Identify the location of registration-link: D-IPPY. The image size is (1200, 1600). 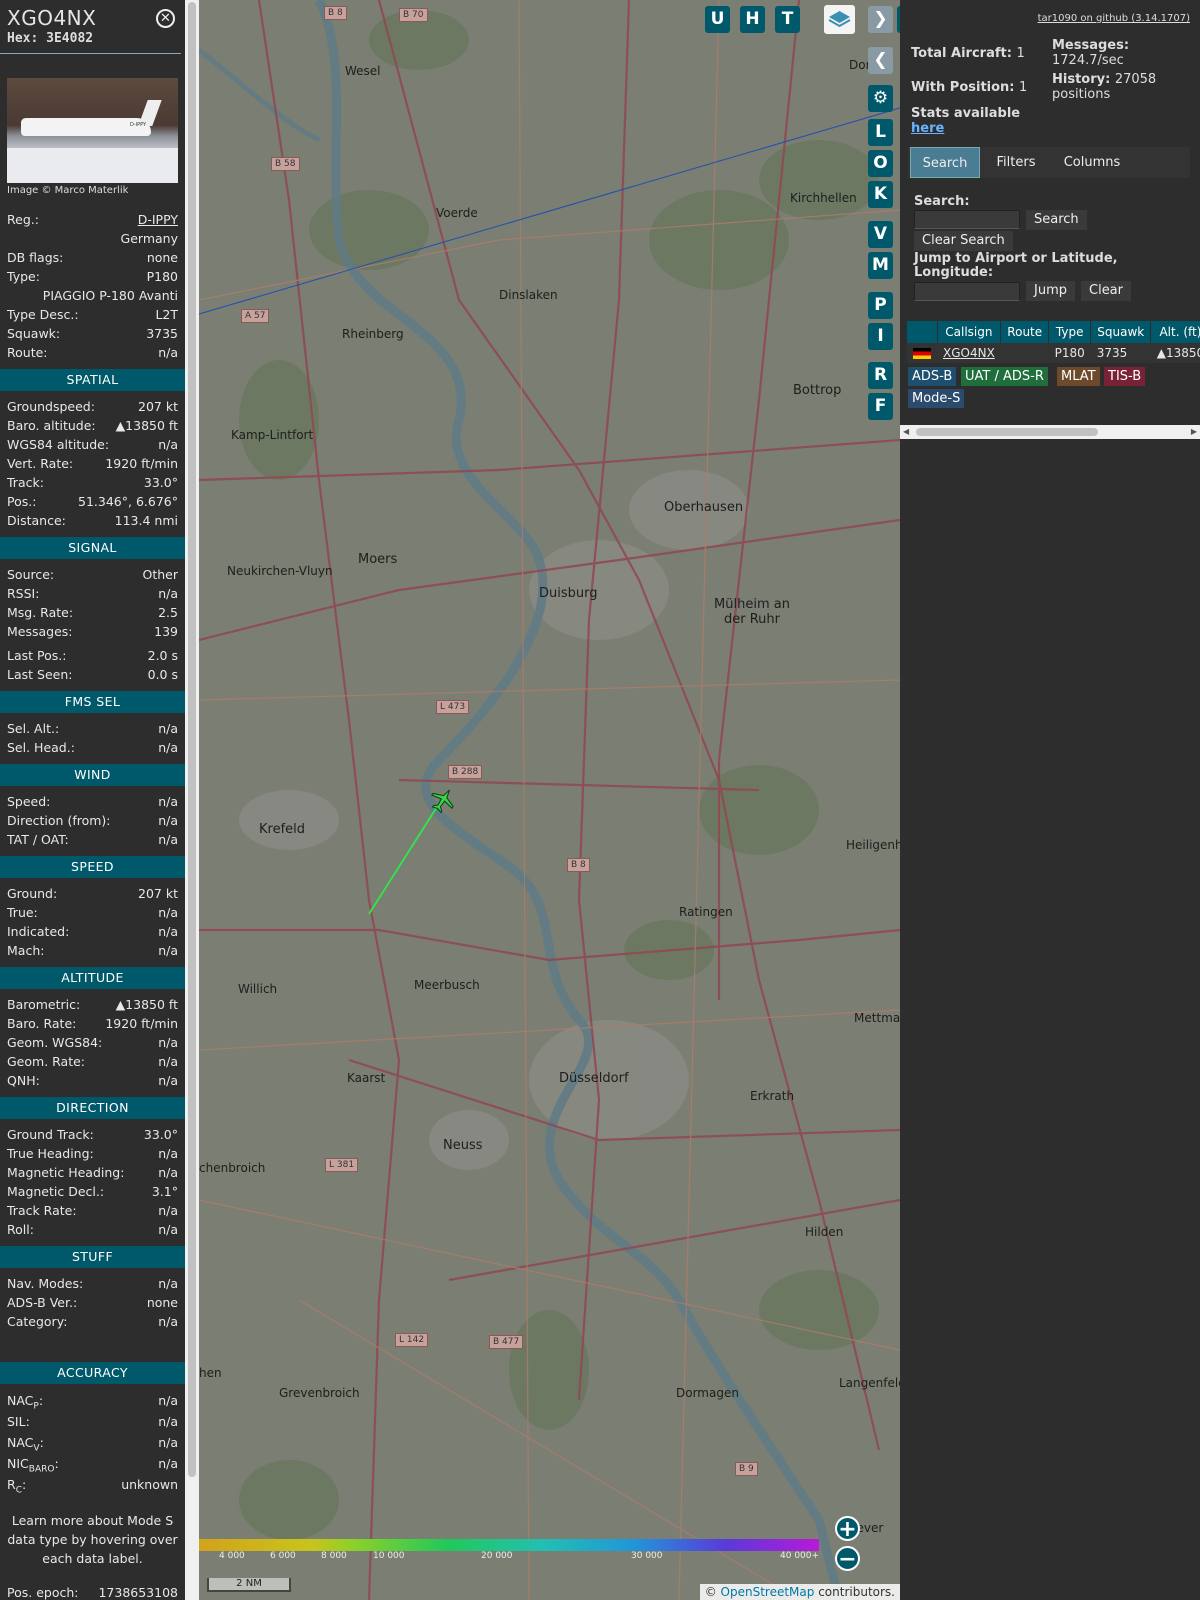
(158, 219).